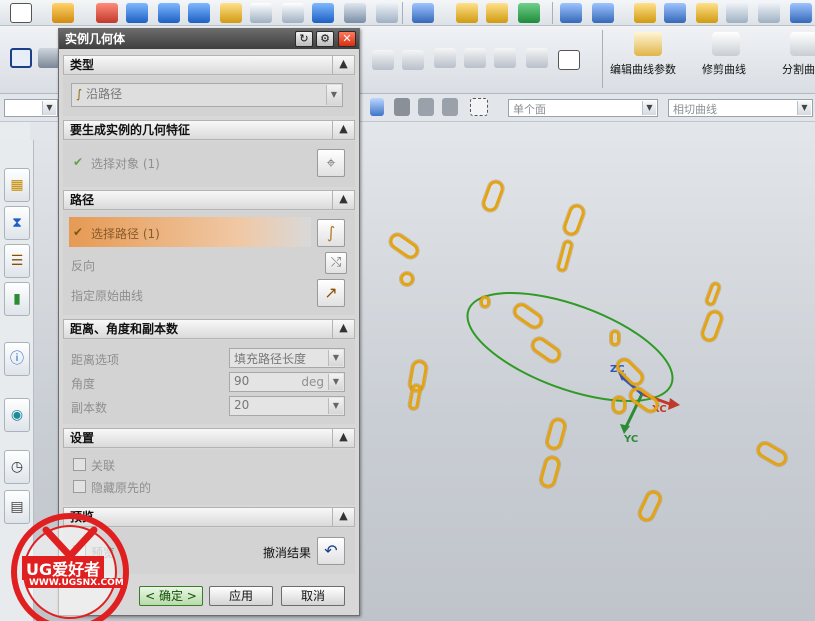 The width and height of the screenshot is (815, 621). What do you see at coordinates (336, 263) in the screenshot?
I see `reverse-direction-button: ⤭` at bounding box center [336, 263].